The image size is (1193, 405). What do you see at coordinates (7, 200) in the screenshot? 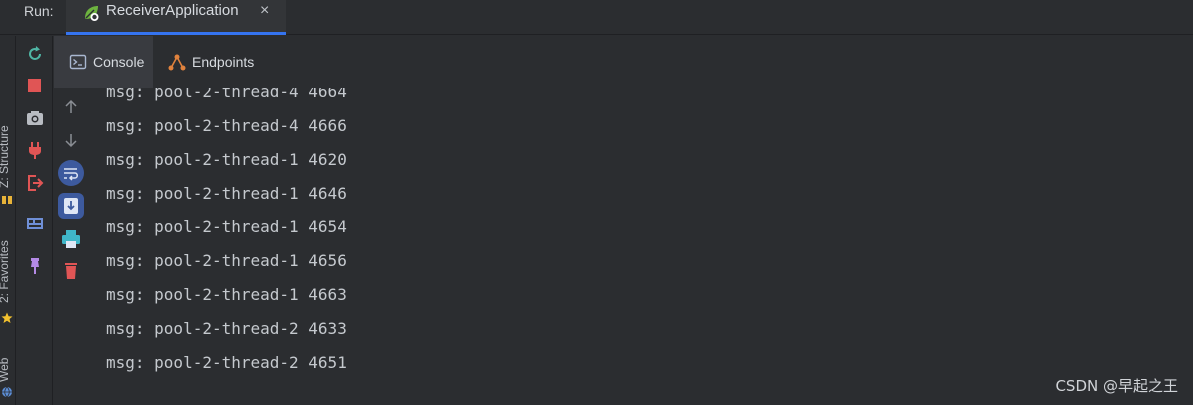
I see `structure-icon` at bounding box center [7, 200].